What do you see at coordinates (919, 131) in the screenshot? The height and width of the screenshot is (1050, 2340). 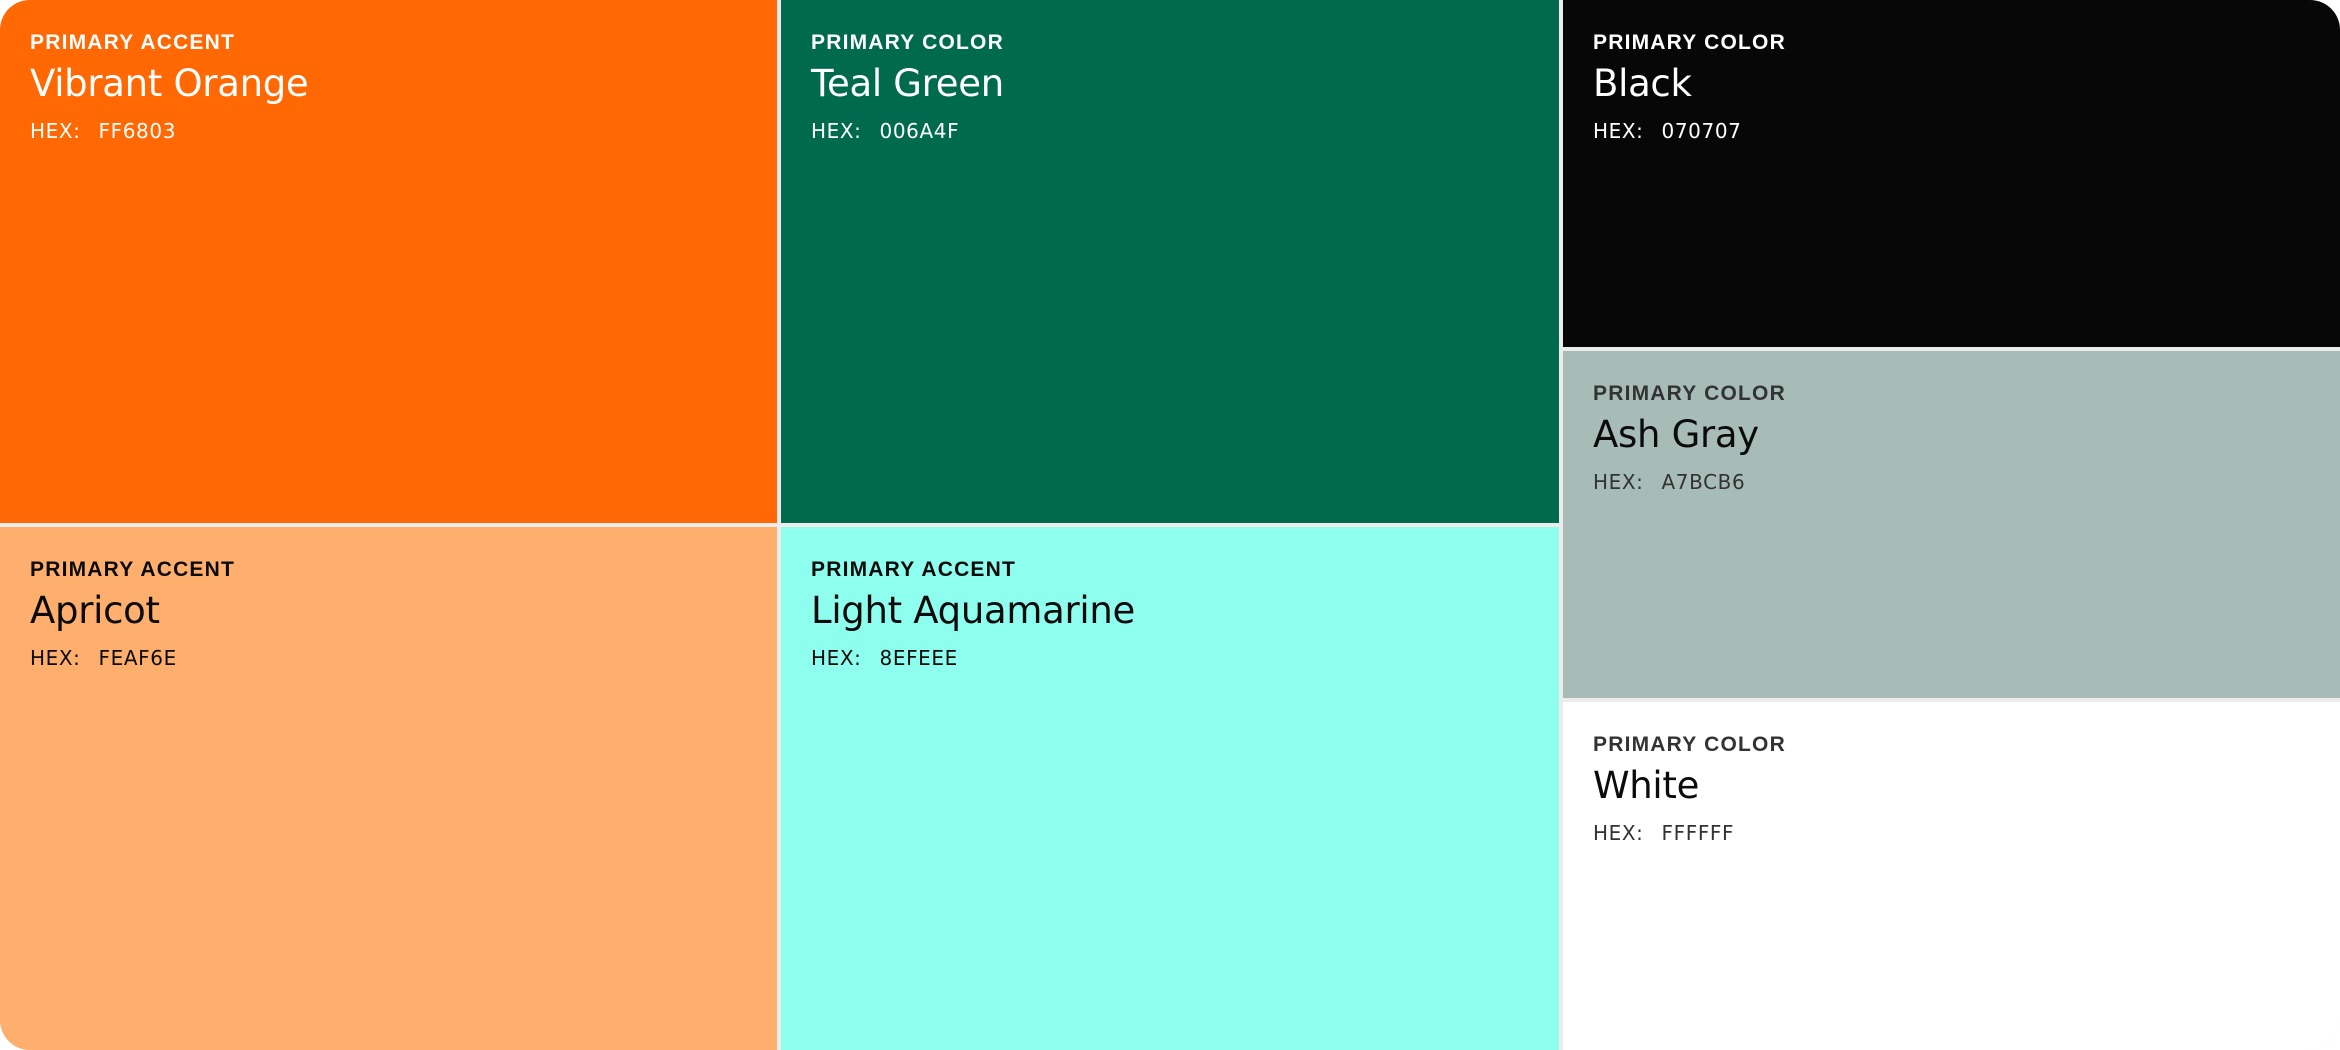 I see `hex-value: 006A4F` at bounding box center [919, 131].